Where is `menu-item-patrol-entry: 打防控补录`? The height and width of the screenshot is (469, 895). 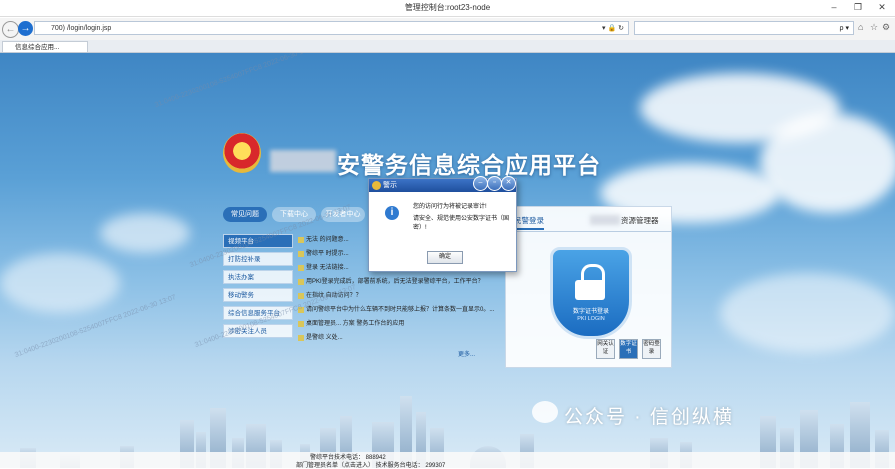
menu-item-patrol-entry: 打防控补录 is located at coordinates (258, 259).